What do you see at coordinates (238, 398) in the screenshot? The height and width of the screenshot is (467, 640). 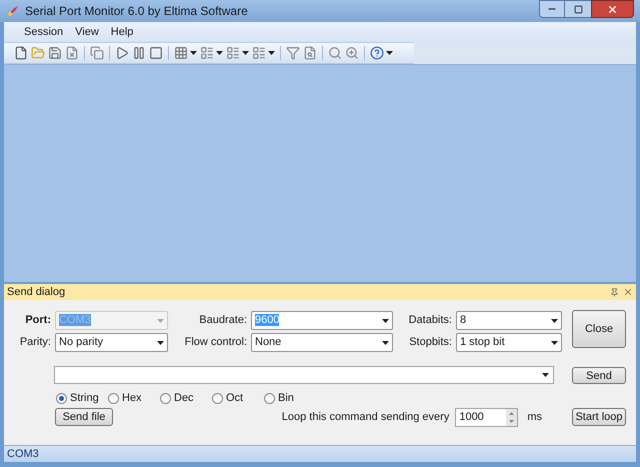 I see `radio-option: Oct` at bounding box center [238, 398].